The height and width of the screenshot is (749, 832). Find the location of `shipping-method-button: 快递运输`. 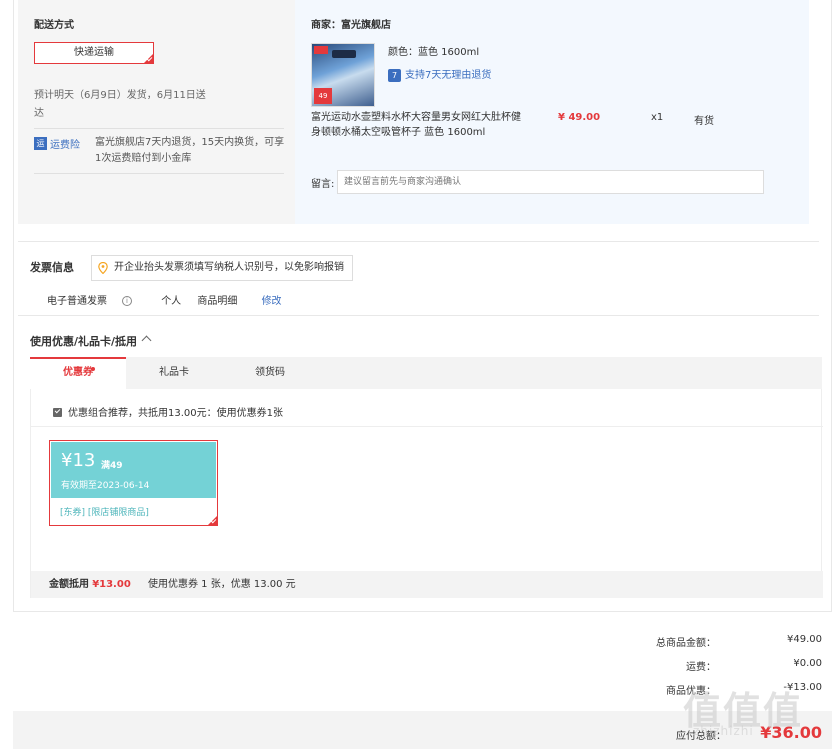

shipping-method-button: 快递运输 is located at coordinates (94, 53).